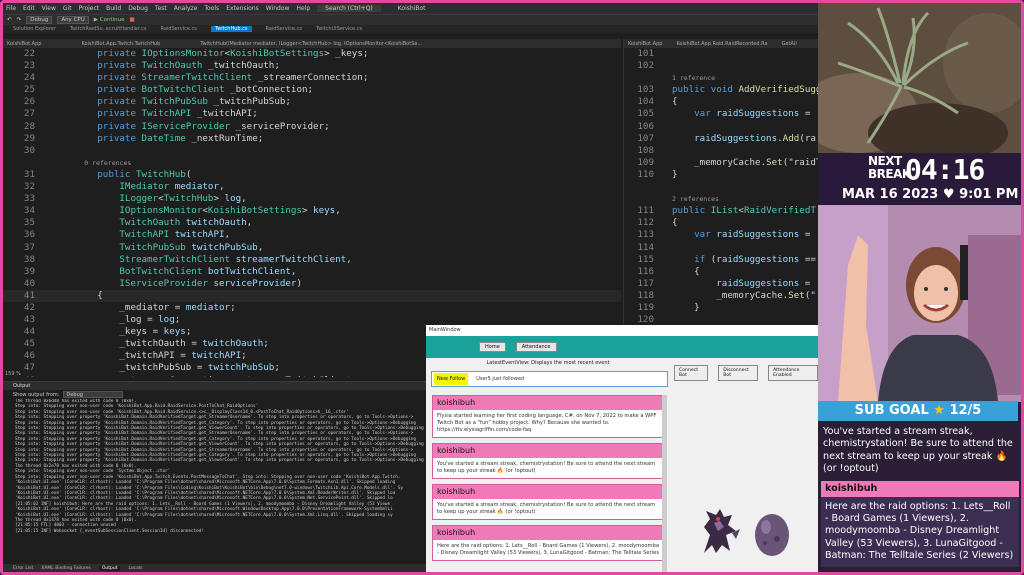 The width and height of the screenshot is (1024, 575). I want to click on document-tab: TwitchUIService.cs, so click(339, 29).